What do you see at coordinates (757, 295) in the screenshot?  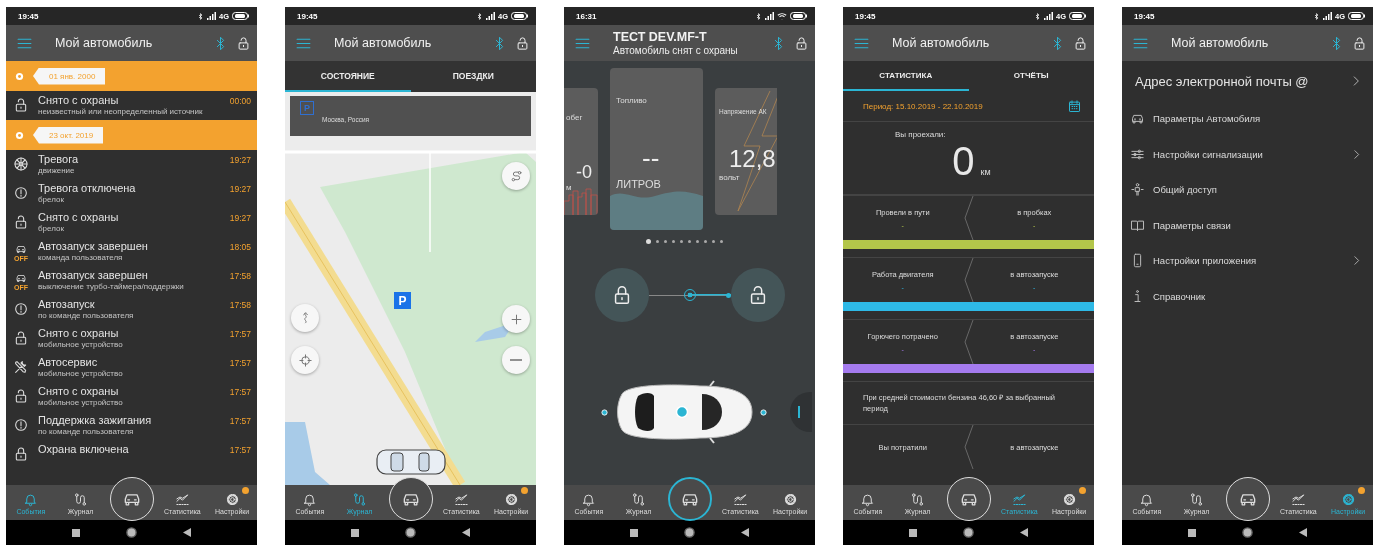 I see `disarm-button` at bounding box center [757, 295].